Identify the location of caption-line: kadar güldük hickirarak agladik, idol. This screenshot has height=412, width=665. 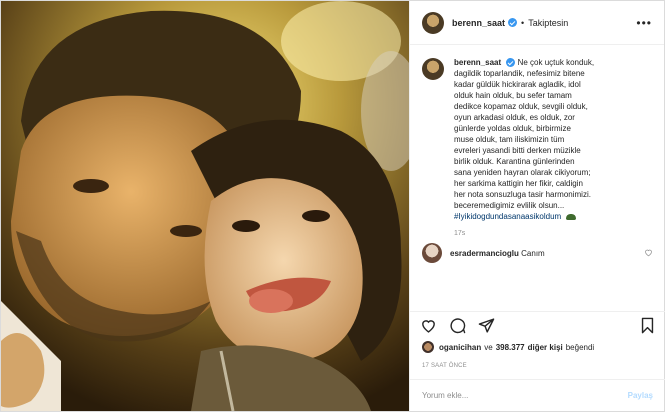
(517, 84).